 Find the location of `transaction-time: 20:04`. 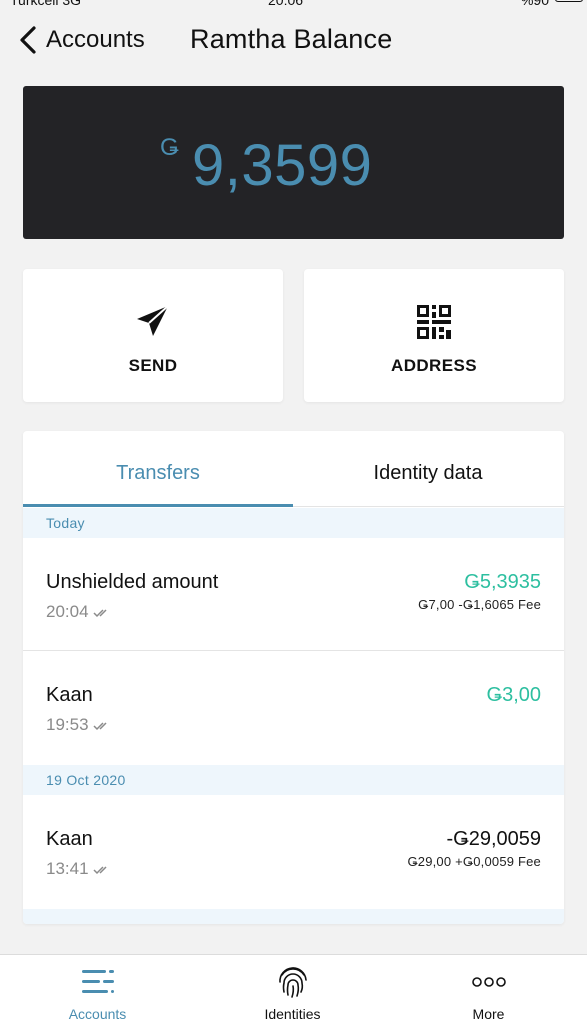

transaction-time: 20:04 is located at coordinates (78, 612).